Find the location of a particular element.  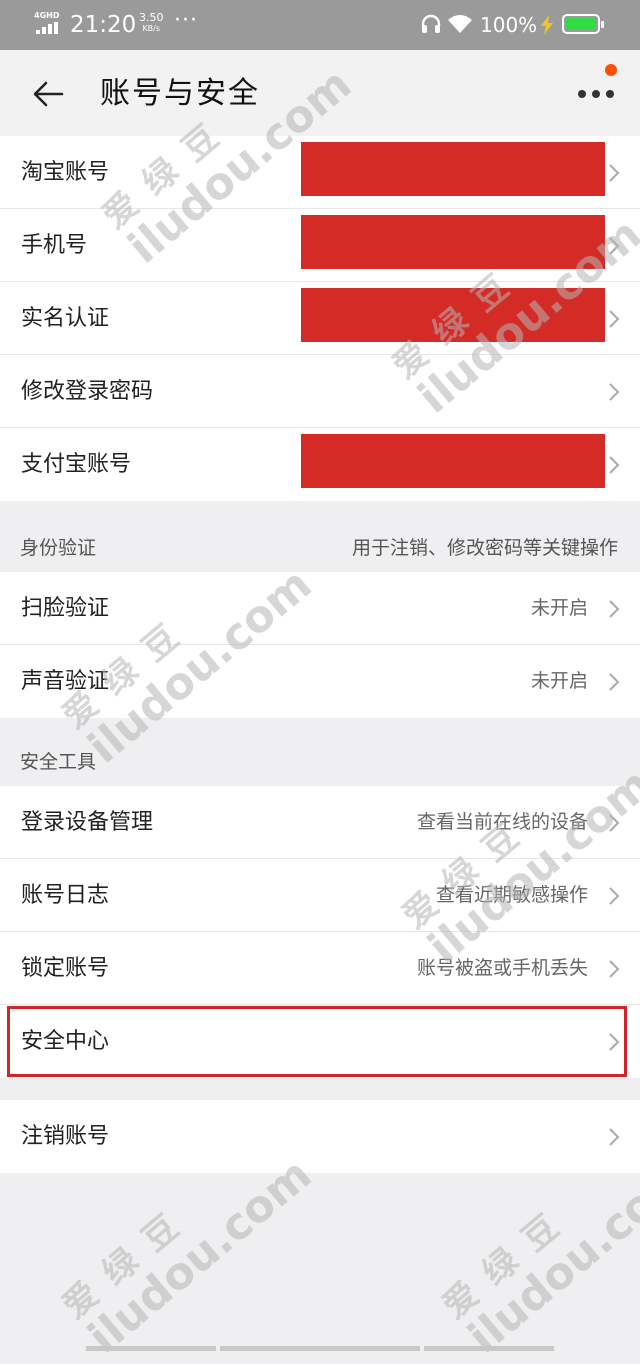

row-hint: 查看当前在线的设备 is located at coordinates (502, 822).